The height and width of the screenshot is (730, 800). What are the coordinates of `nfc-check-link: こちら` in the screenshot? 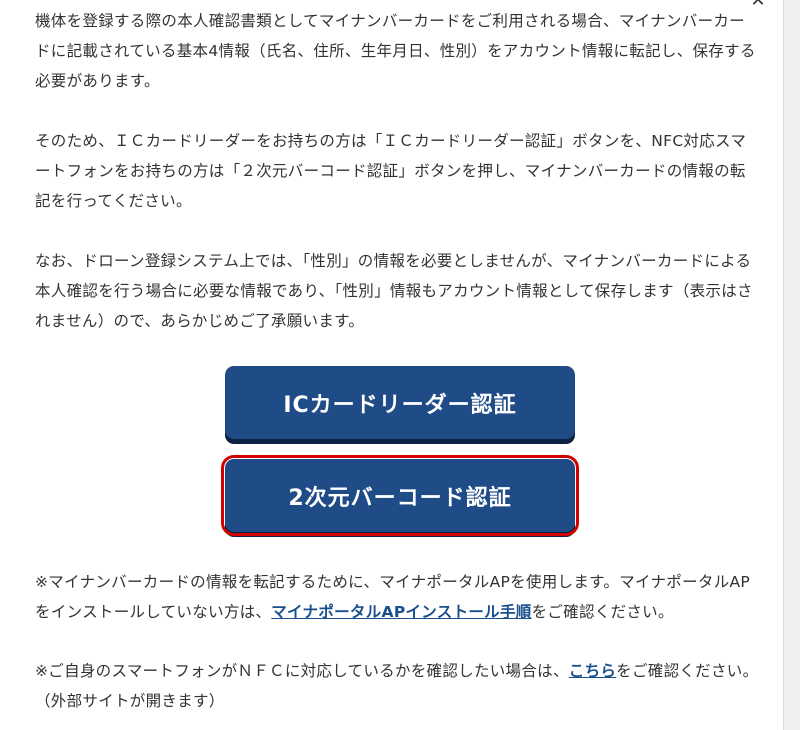 It's located at (592, 671).